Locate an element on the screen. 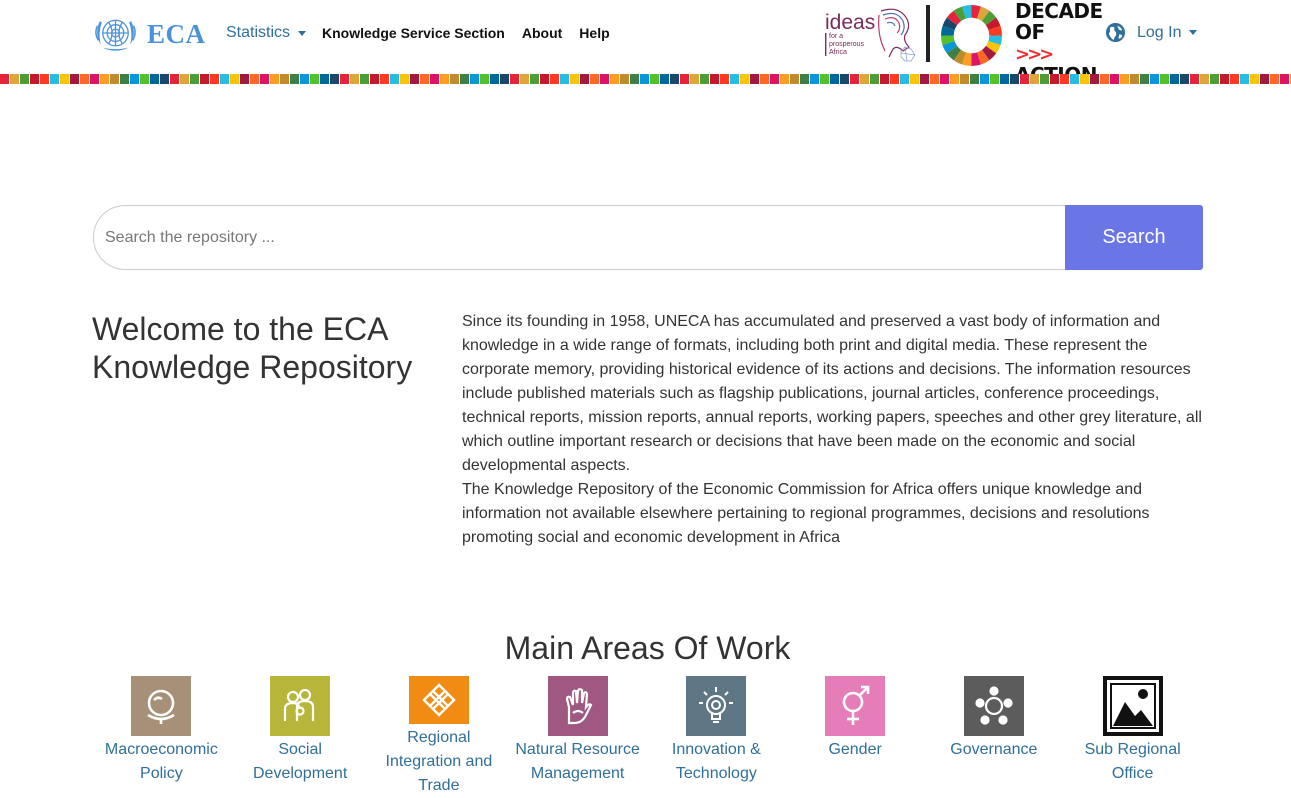 Image resolution: width=1291 pixels, height=798 pixels. search-button: Search is located at coordinates (1134, 237).